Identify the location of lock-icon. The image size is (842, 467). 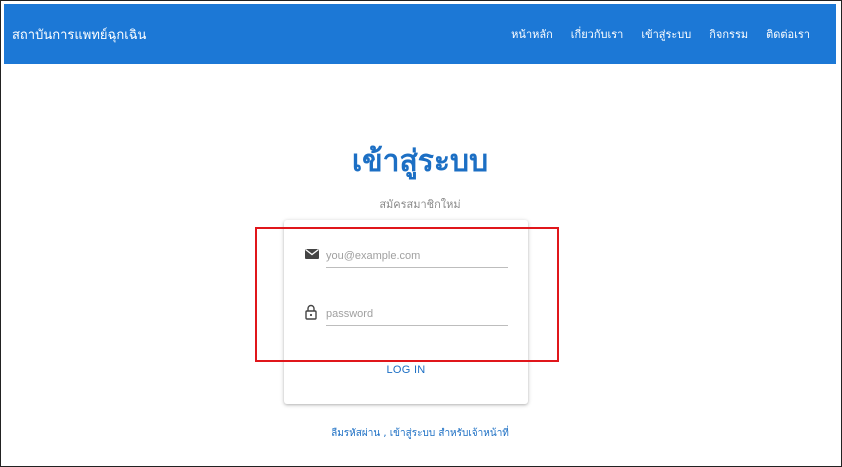
(312, 312).